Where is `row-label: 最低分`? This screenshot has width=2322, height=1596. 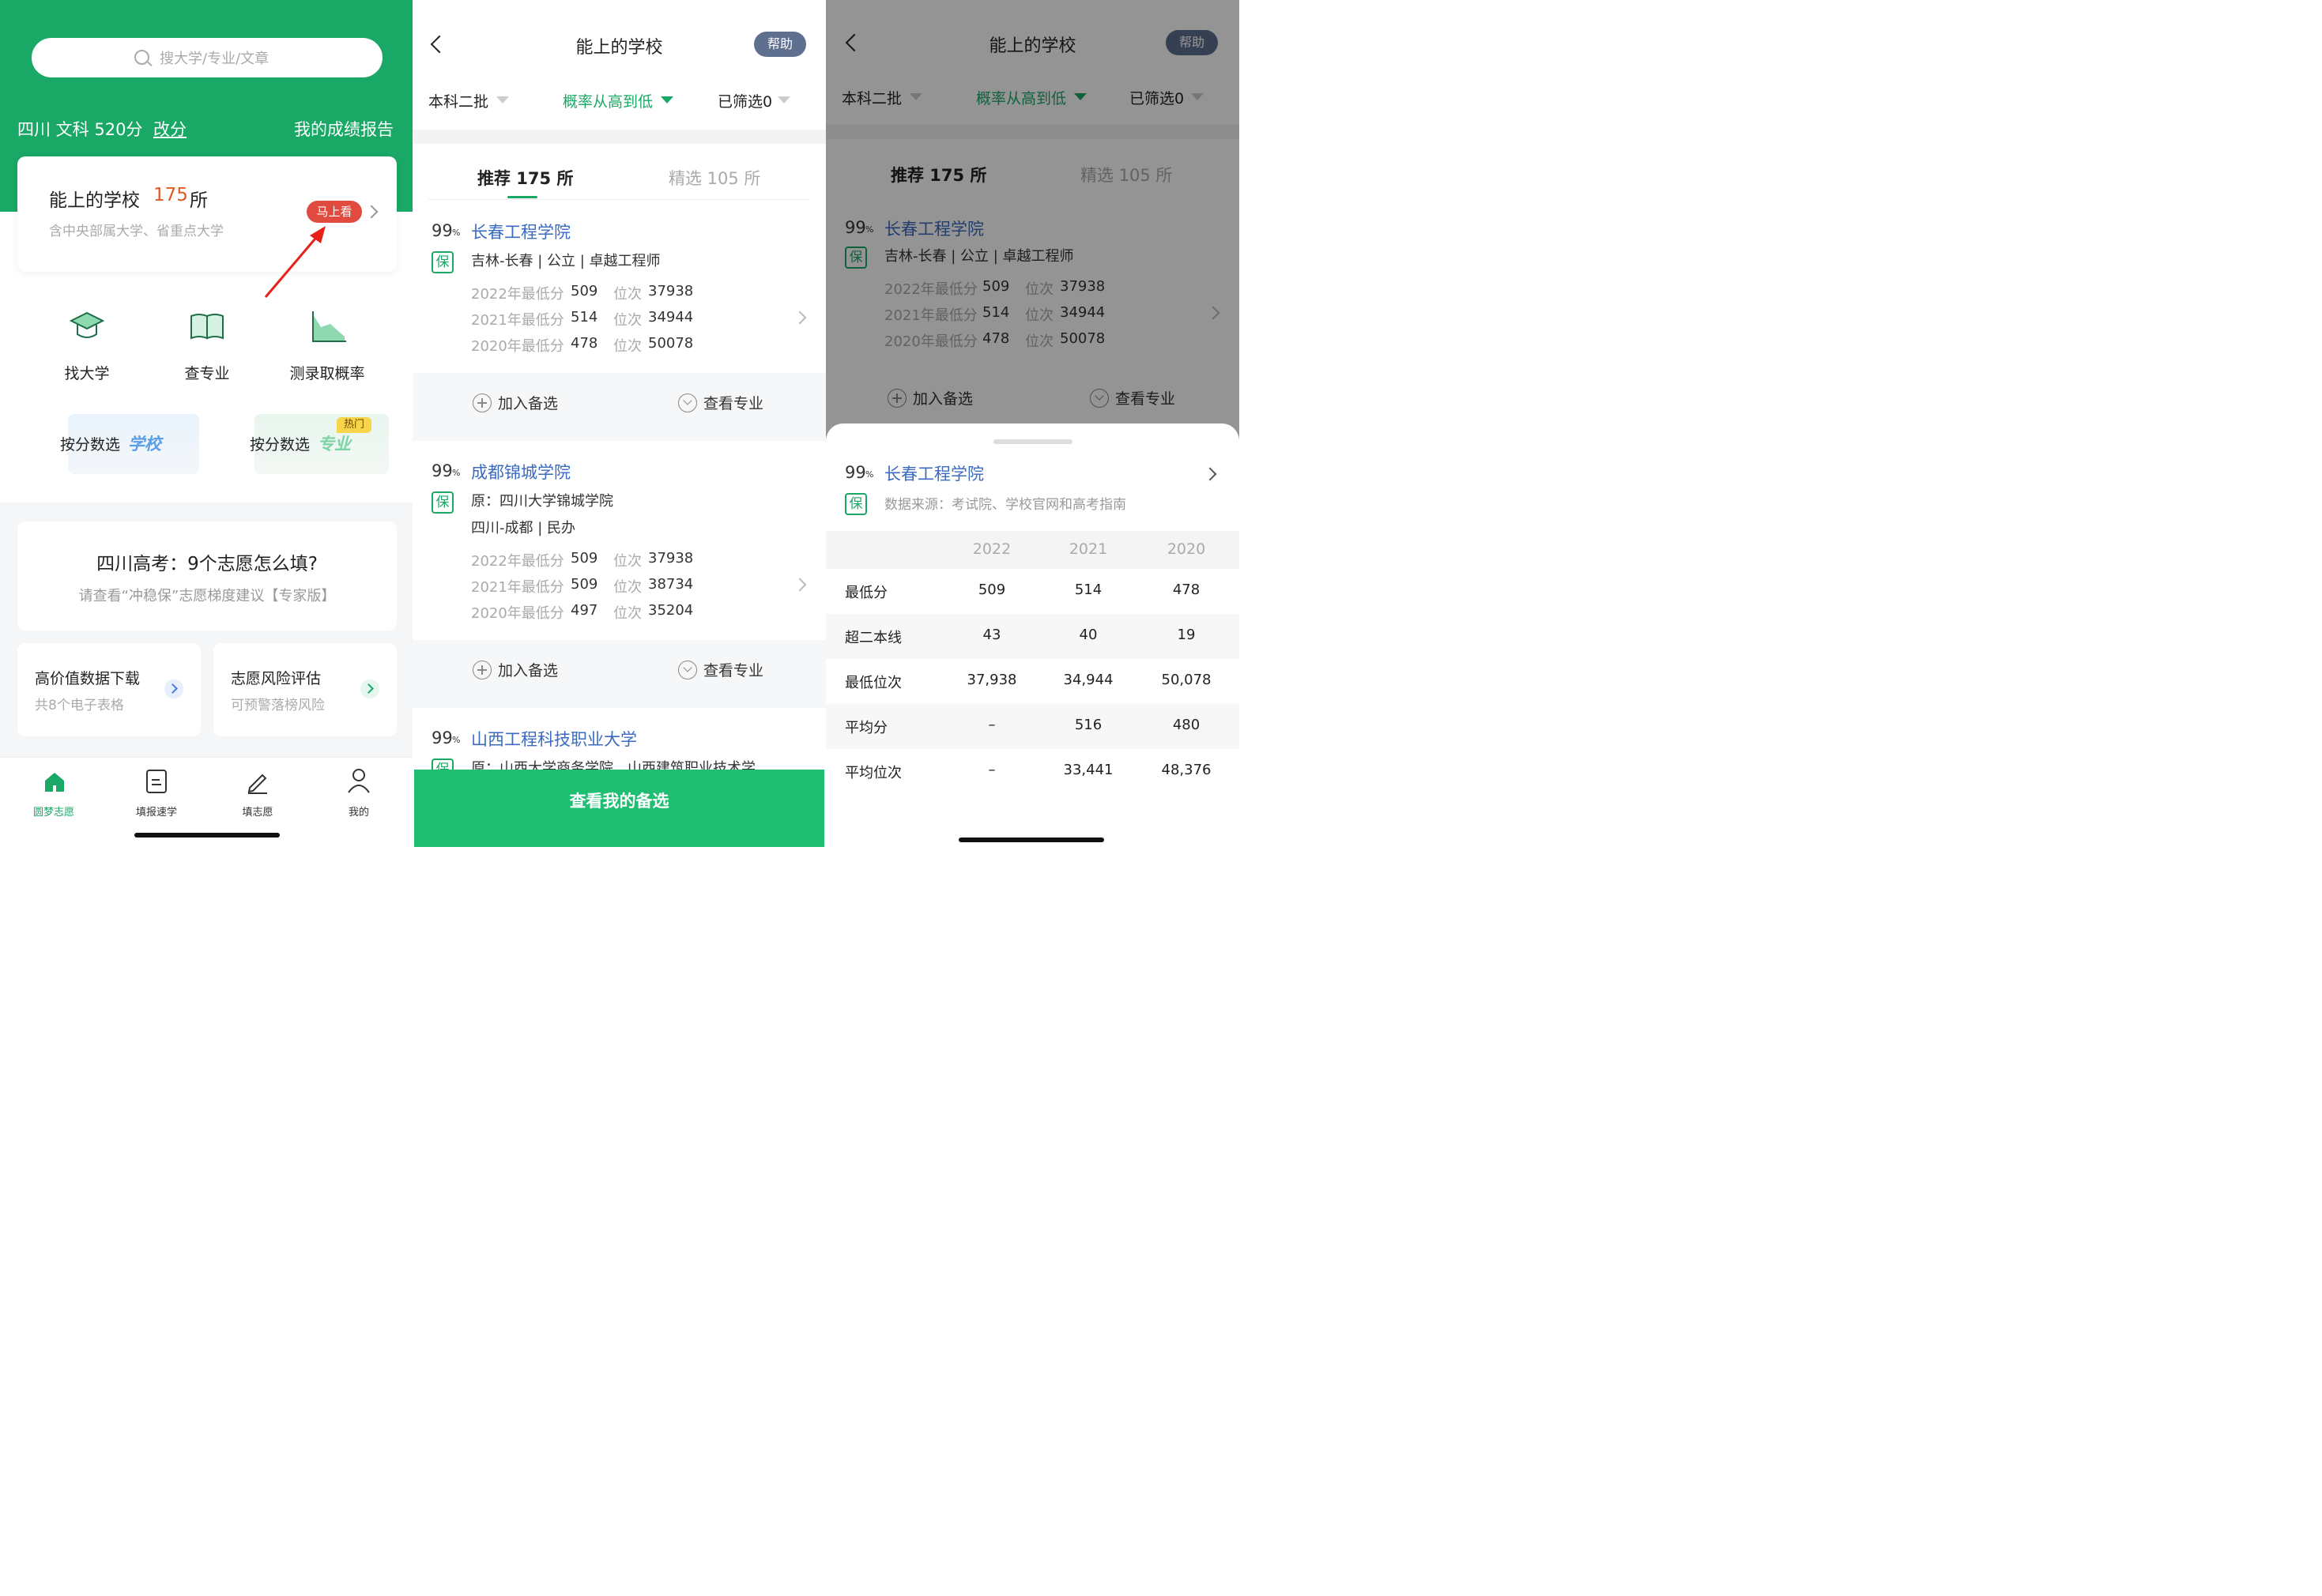 row-label: 最低分 is located at coordinates (866, 593).